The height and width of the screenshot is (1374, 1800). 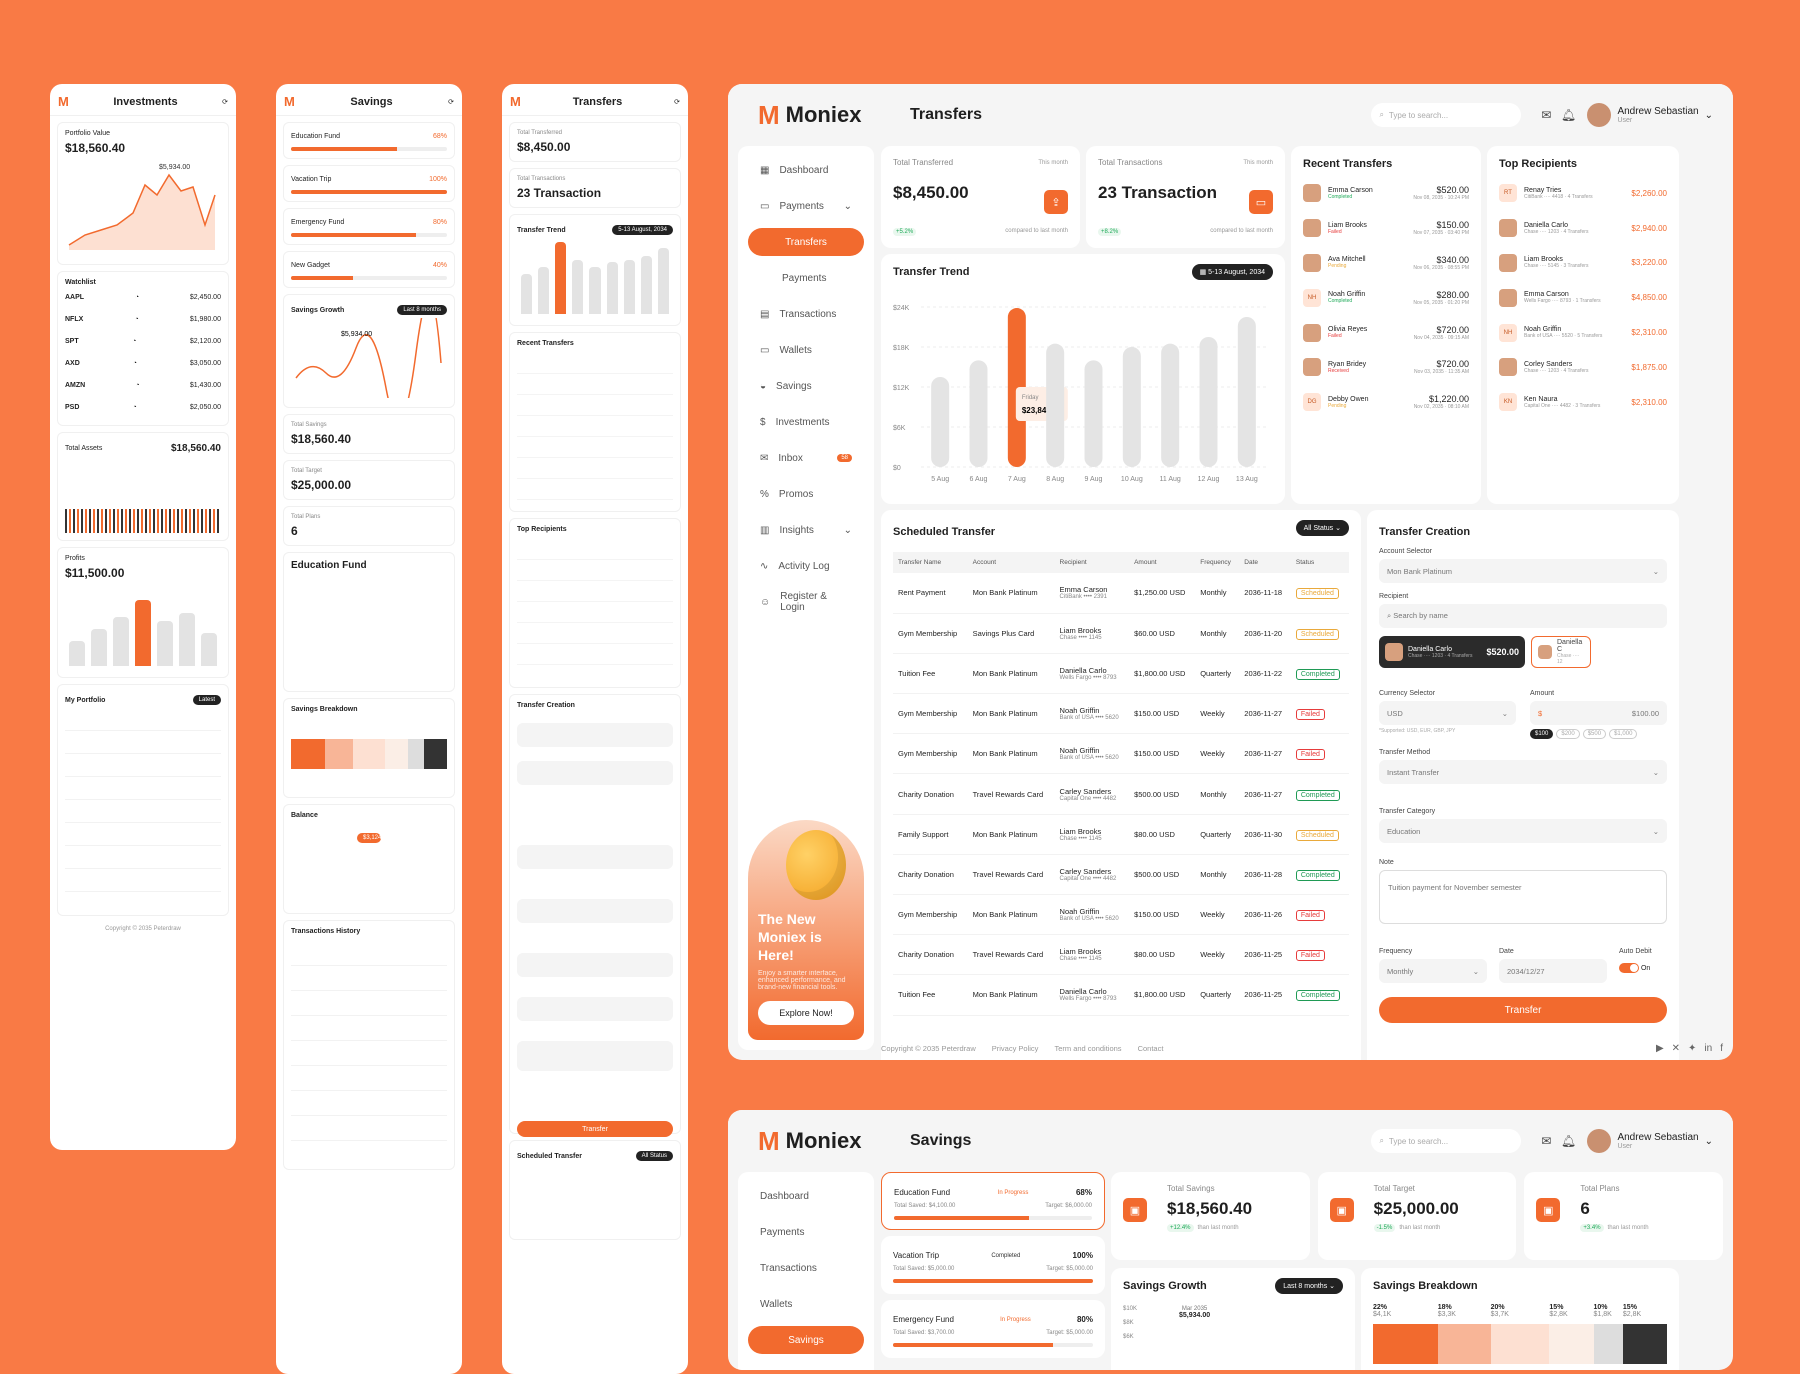 I want to click on note-input: Tuition payment for November semester, so click(x=1523, y=897).